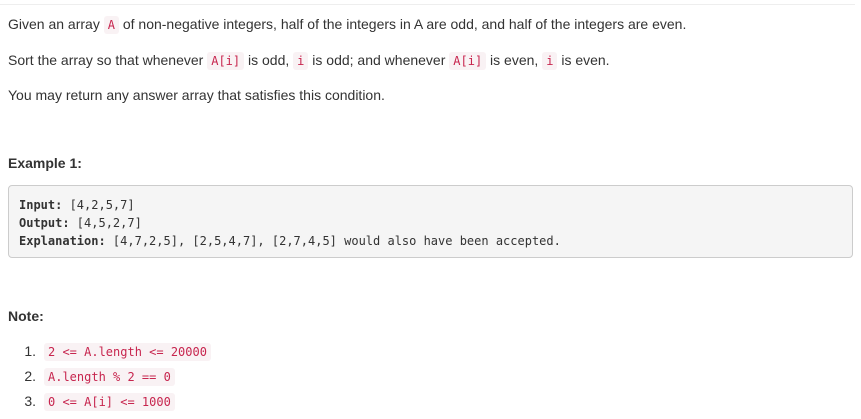 The height and width of the screenshot is (419, 861). I want to click on note-list-item: 2. A.length % 2 == 0, so click(109, 376).